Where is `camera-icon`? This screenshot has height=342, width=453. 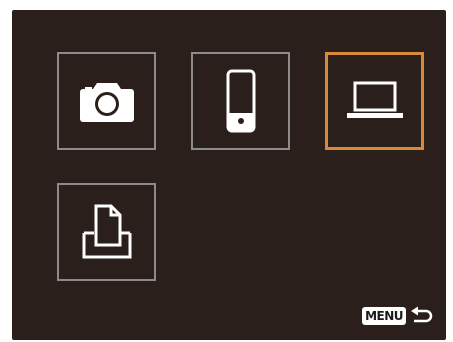
camera-icon is located at coordinates (107, 101).